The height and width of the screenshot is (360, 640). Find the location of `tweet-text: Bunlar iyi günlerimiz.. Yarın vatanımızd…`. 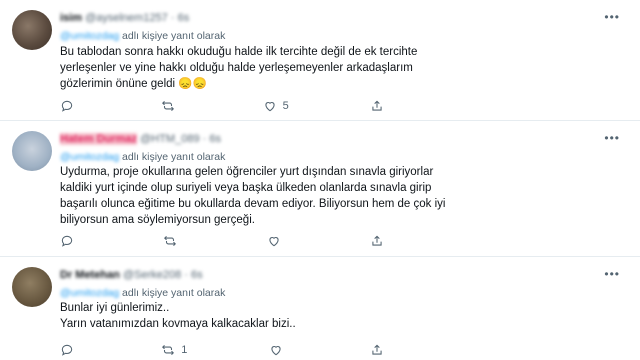

tweet-text: Bunlar iyi günlerimiz.. Yarın vatanımızd… is located at coordinates (340, 316).